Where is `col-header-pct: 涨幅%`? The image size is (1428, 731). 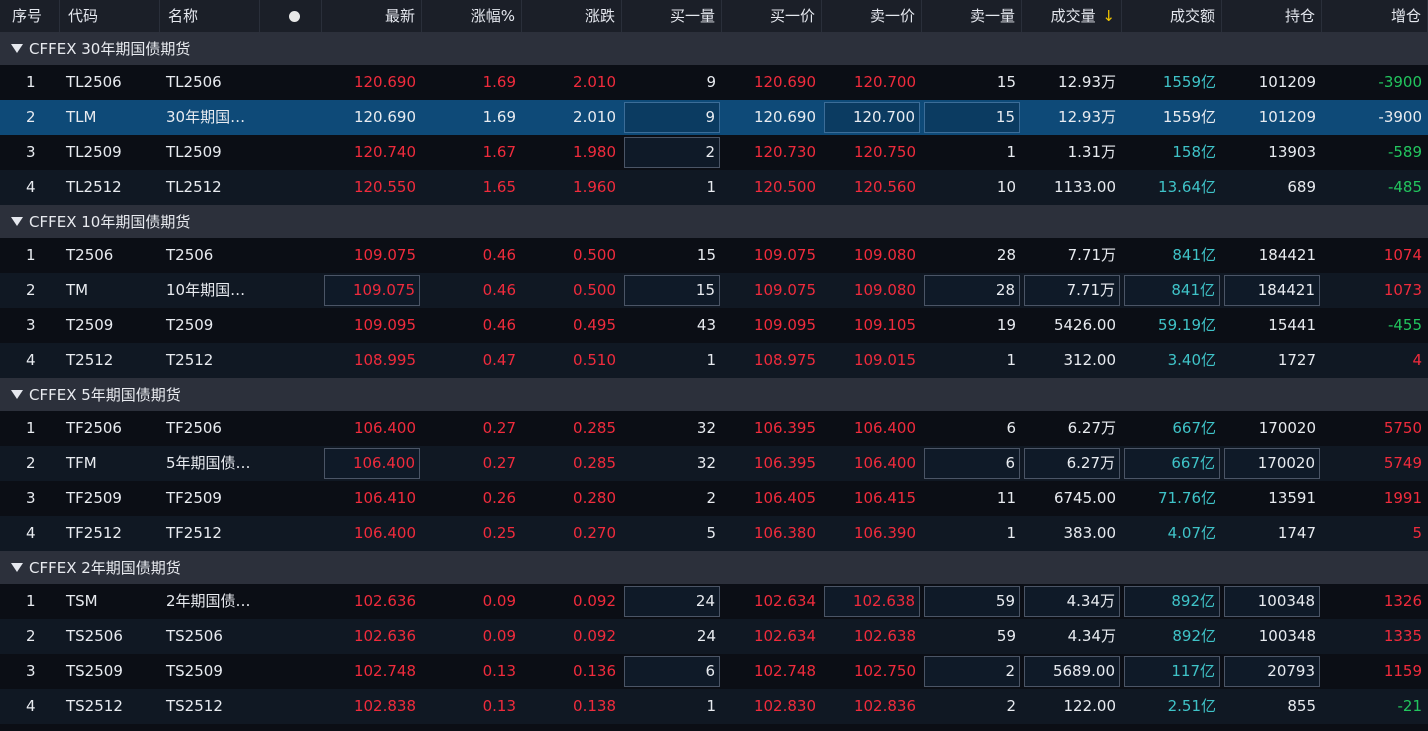
col-header-pct: 涨幅% is located at coordinates (472, 16).